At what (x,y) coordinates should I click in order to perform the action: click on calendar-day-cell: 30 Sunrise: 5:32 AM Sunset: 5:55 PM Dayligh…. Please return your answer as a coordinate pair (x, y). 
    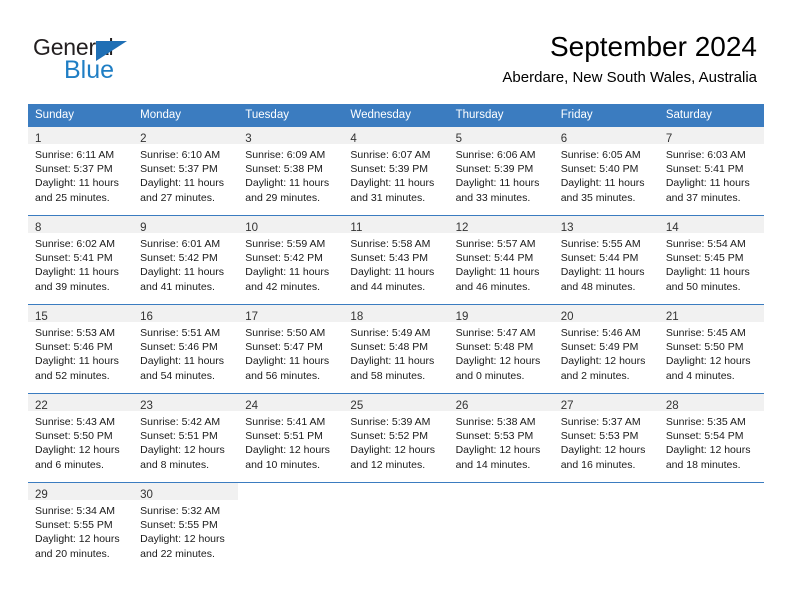
    Looking at the image, I should click on (186, 526).